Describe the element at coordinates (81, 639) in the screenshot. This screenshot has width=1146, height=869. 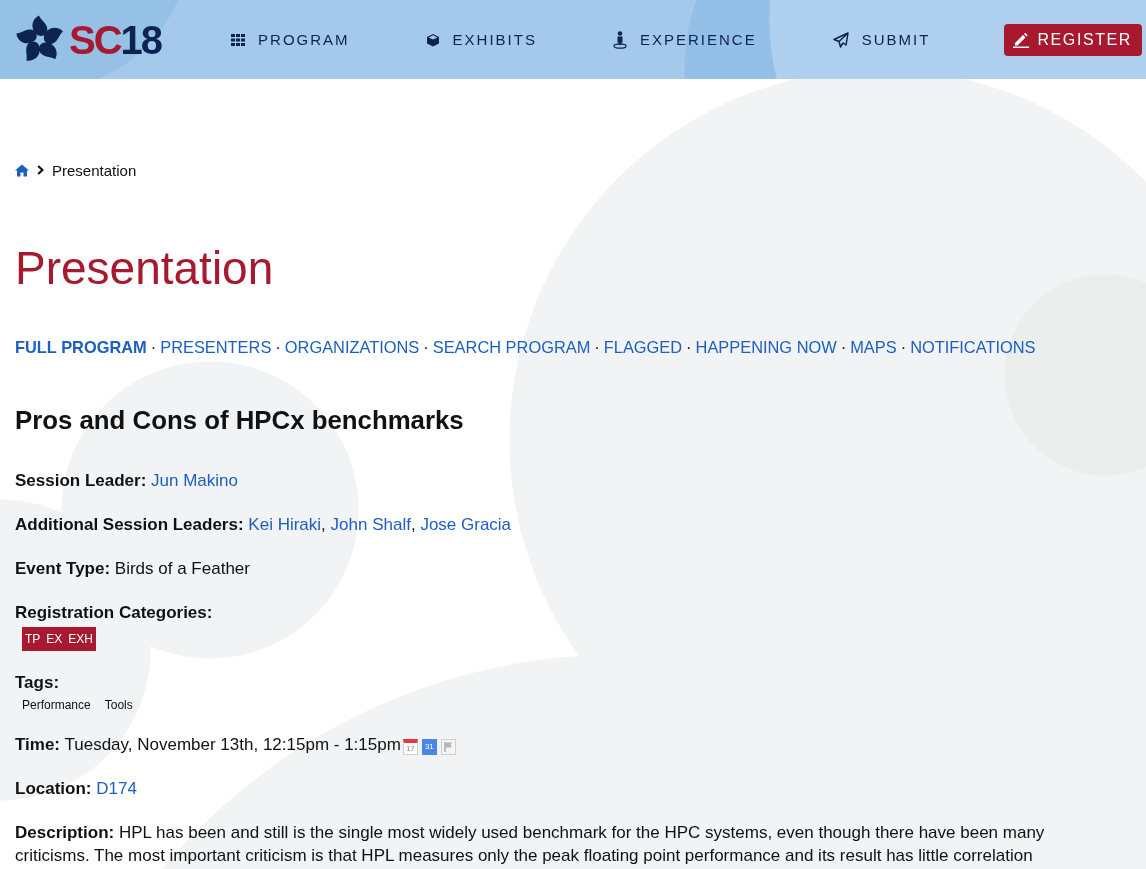
I see `category-badge: EXH` at that location.